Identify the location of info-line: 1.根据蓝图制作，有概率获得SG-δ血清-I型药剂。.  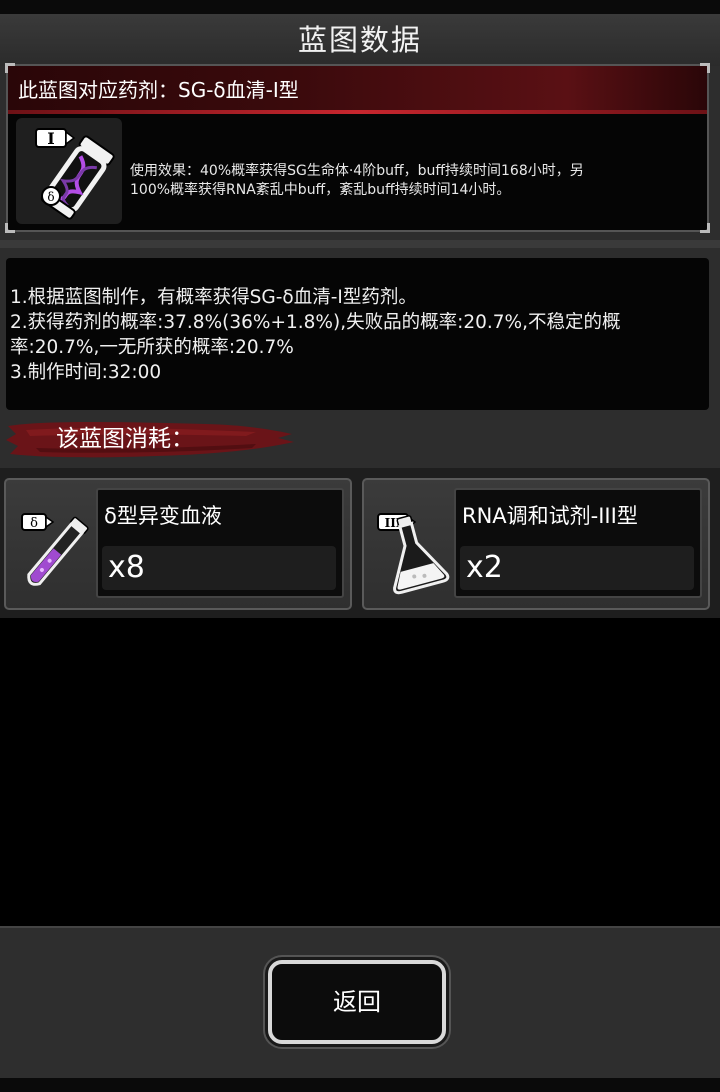
(213, 297).